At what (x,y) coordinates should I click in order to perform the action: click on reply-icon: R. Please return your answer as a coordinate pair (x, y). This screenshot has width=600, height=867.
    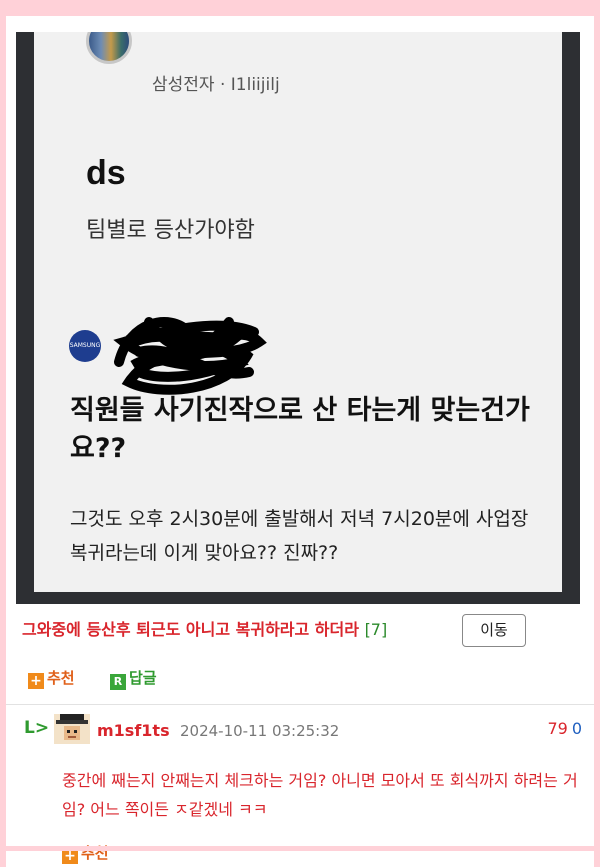
    Looking at the image, I should click on (118, 682).